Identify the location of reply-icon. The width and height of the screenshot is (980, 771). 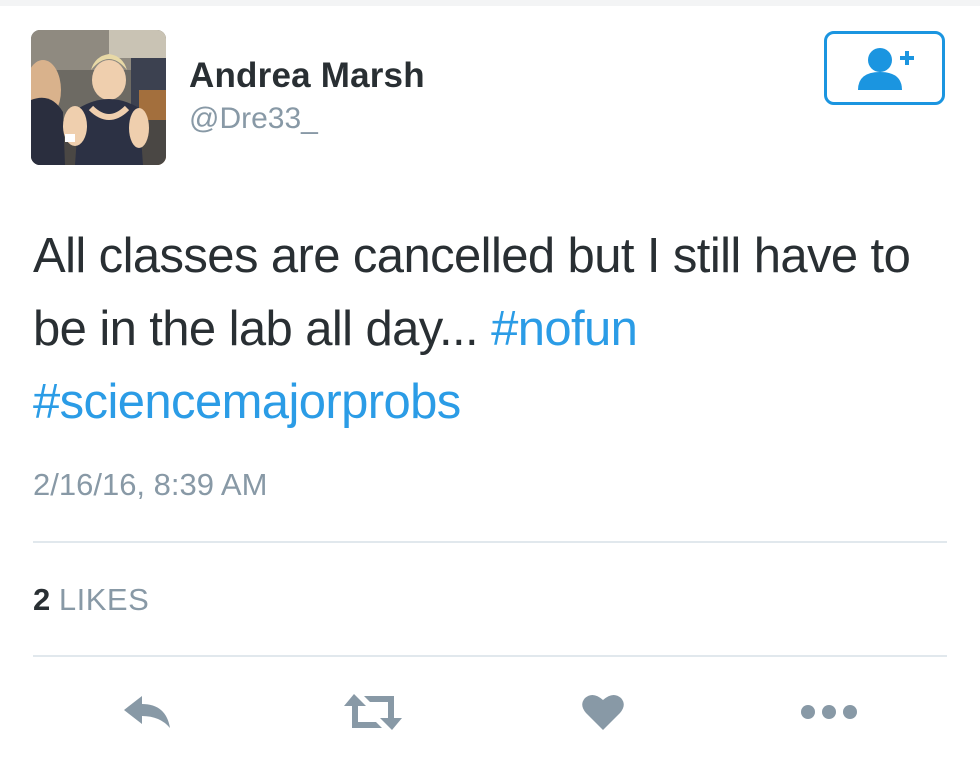
(147, 712).